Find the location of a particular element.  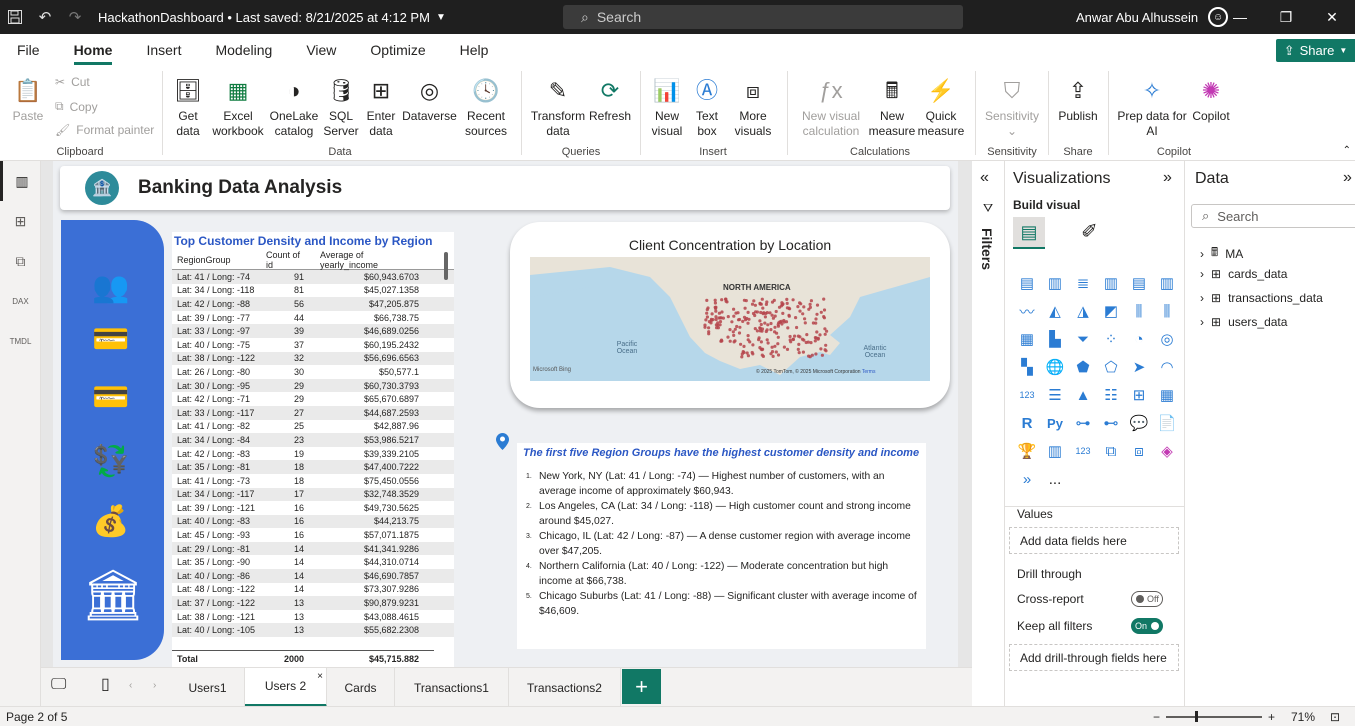

add-page-button: + is located at coordinates (641, 686).